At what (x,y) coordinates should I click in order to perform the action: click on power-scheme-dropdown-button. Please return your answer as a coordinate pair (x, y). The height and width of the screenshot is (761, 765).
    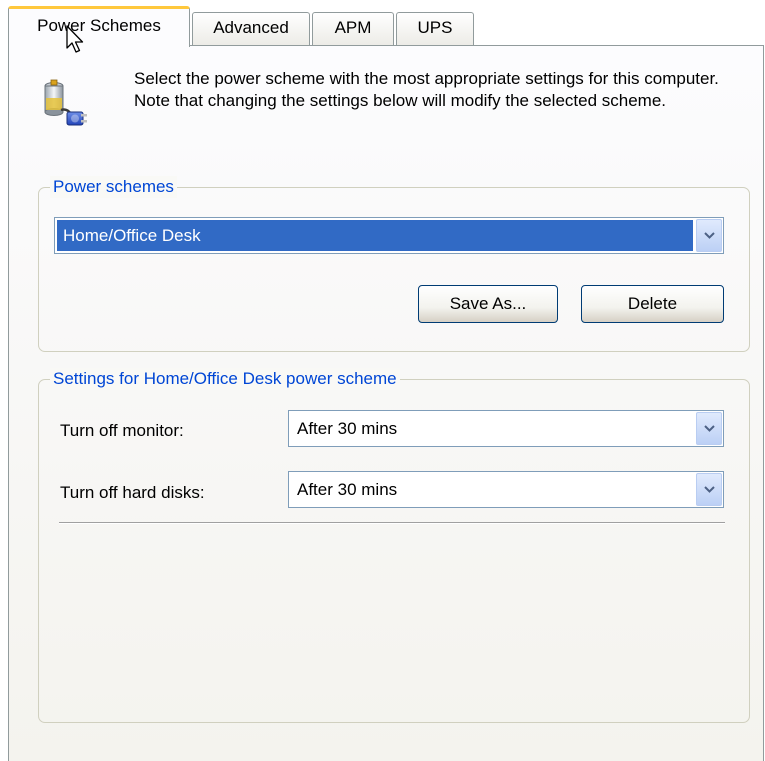
    Looking at the image, I should click on (709, 235).